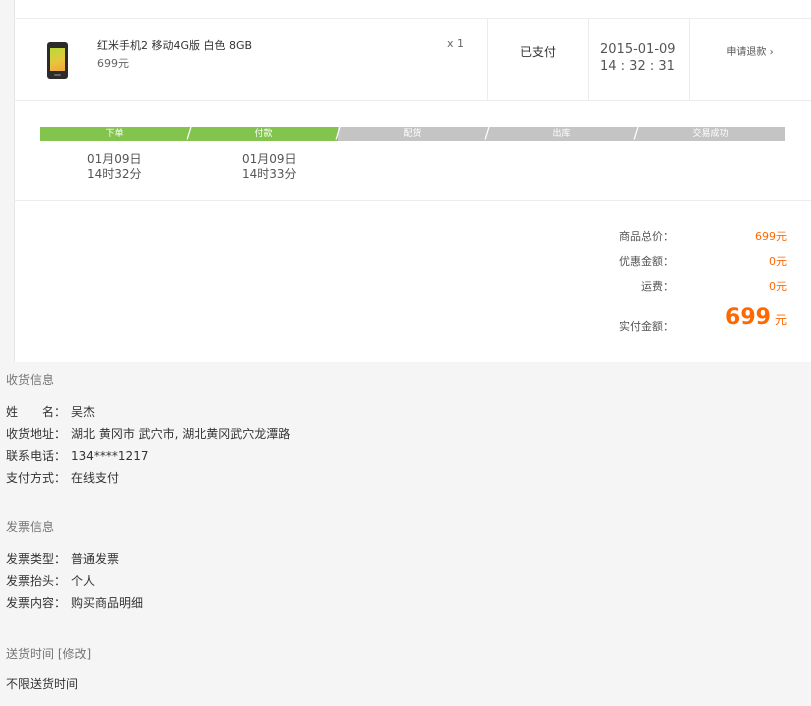 Image resolution: width=811 pixels, height=706 pixels. Describe the element at coordinates (83, 412) in the screenshot. I see `recipient-name: 吴杰` at that location.